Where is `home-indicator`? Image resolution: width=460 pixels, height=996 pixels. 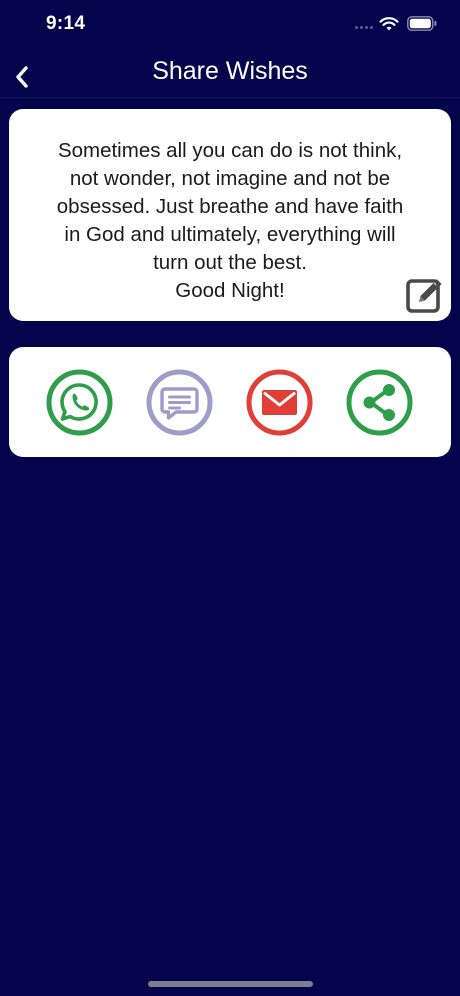
home-indicator is located at coordinates (230, 984).